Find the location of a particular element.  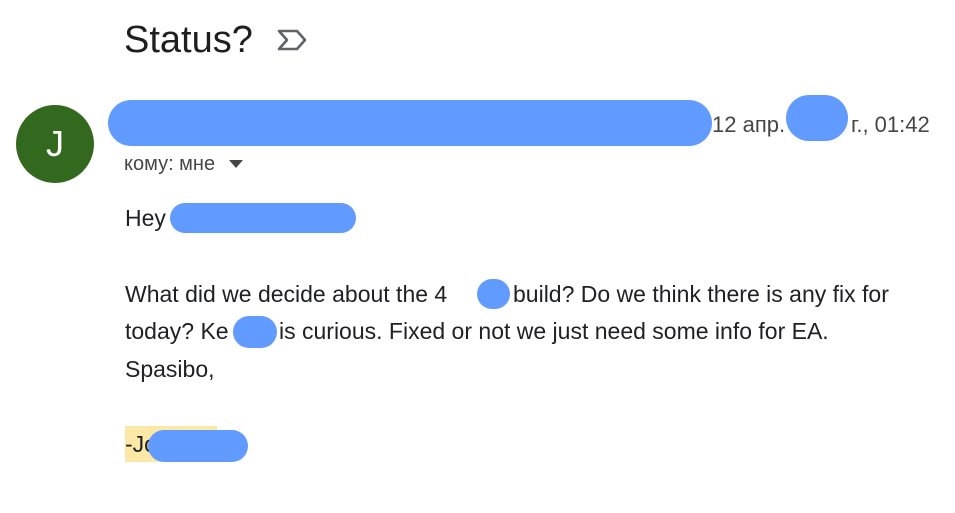

subject-row: Status? is located at coordinates (216, 40).